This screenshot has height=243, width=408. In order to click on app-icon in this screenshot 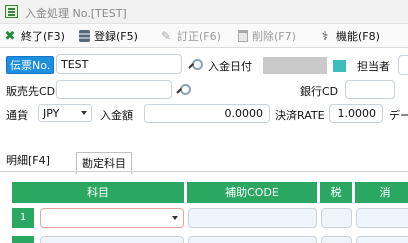, I will do `click(11, 11)`.